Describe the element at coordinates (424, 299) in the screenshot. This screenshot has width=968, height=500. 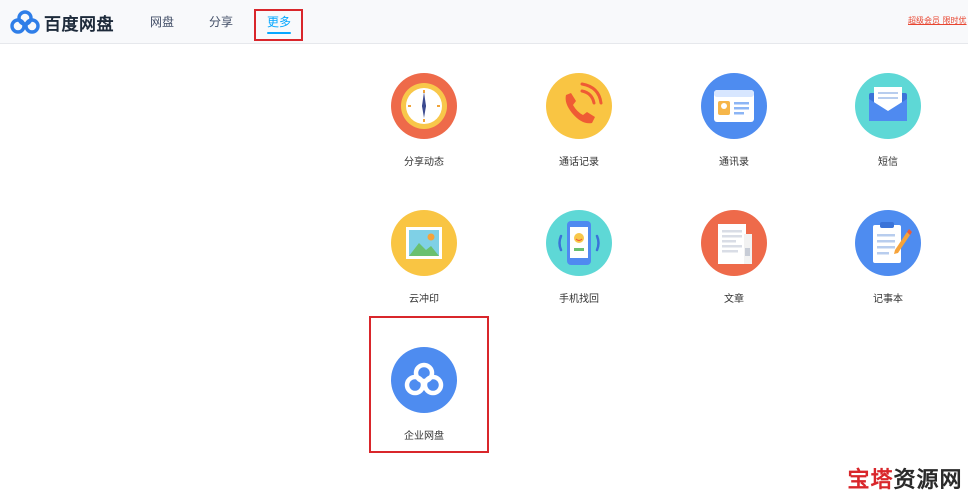
I see `app-label: 云冲印` at that location.